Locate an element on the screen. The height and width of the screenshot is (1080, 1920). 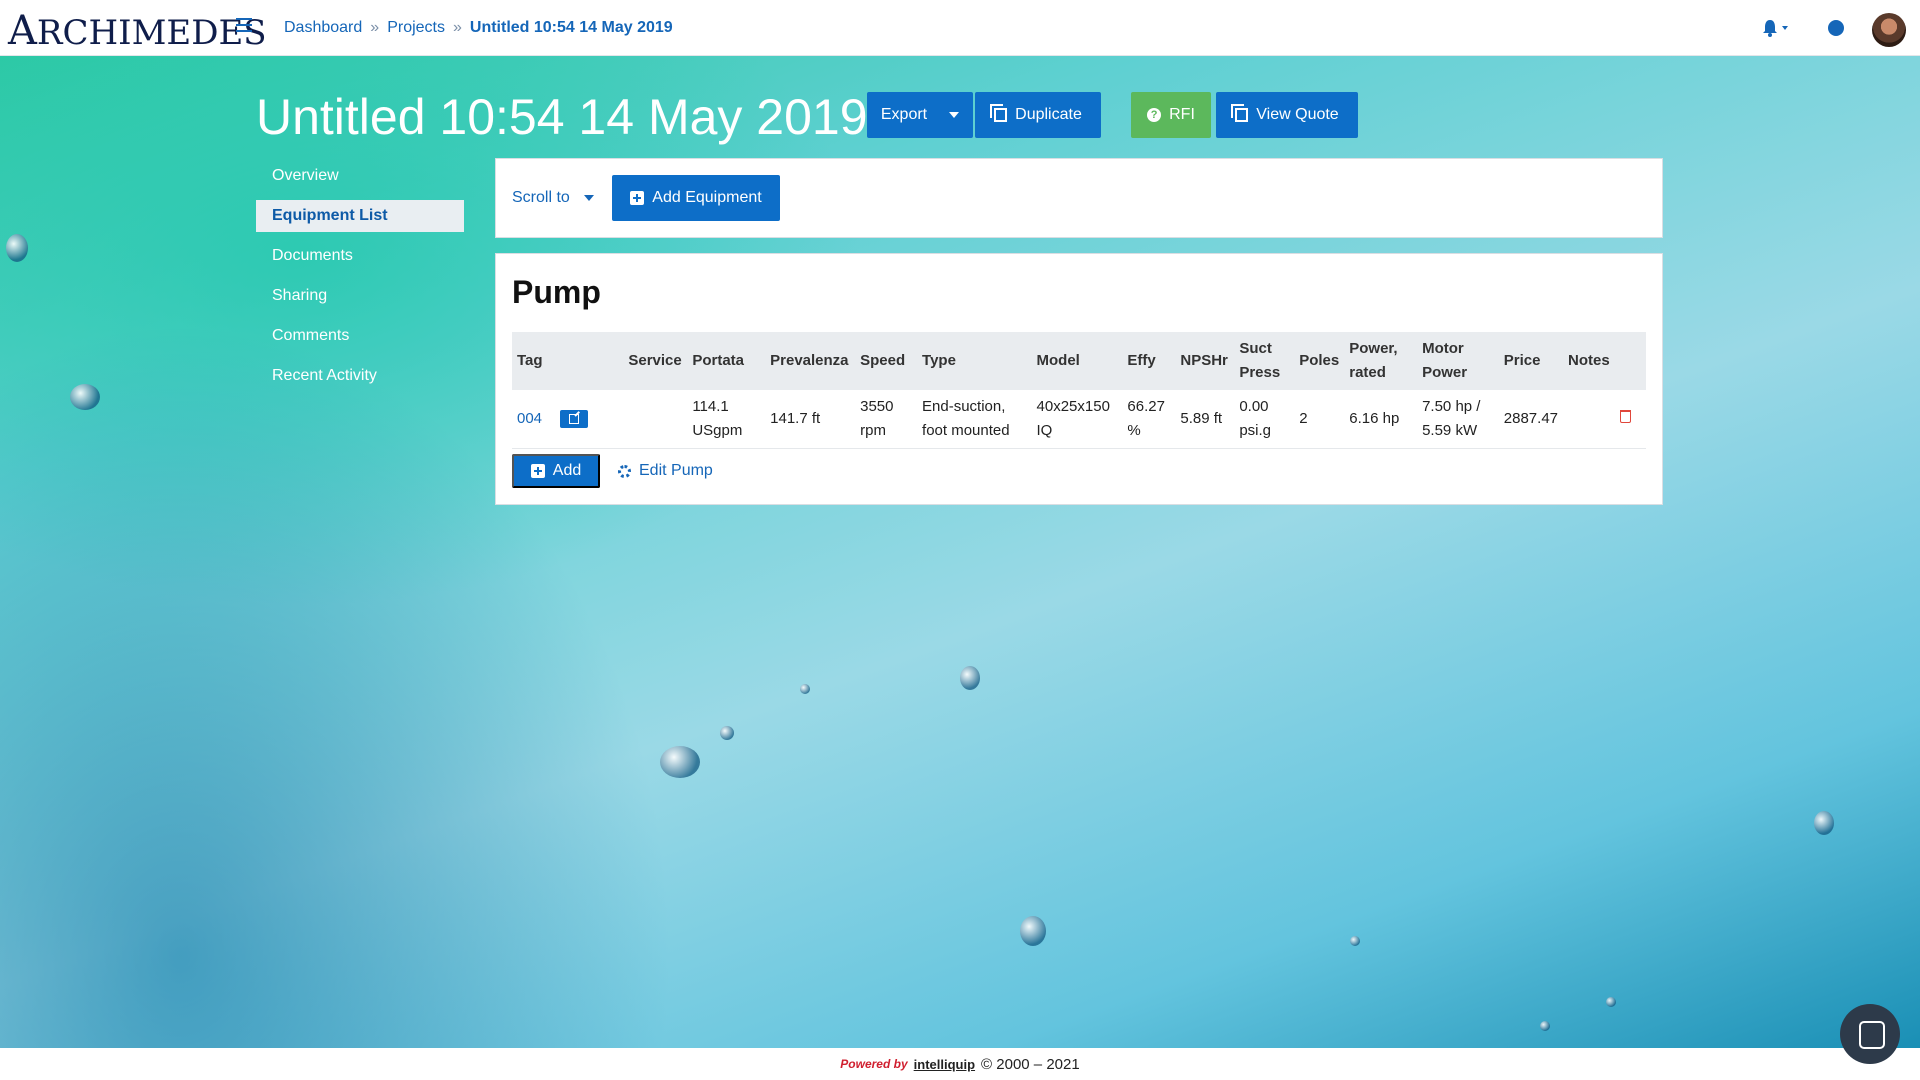
pump-portata-cell: 114.1 USgpm is located at coordinates (726, 419).